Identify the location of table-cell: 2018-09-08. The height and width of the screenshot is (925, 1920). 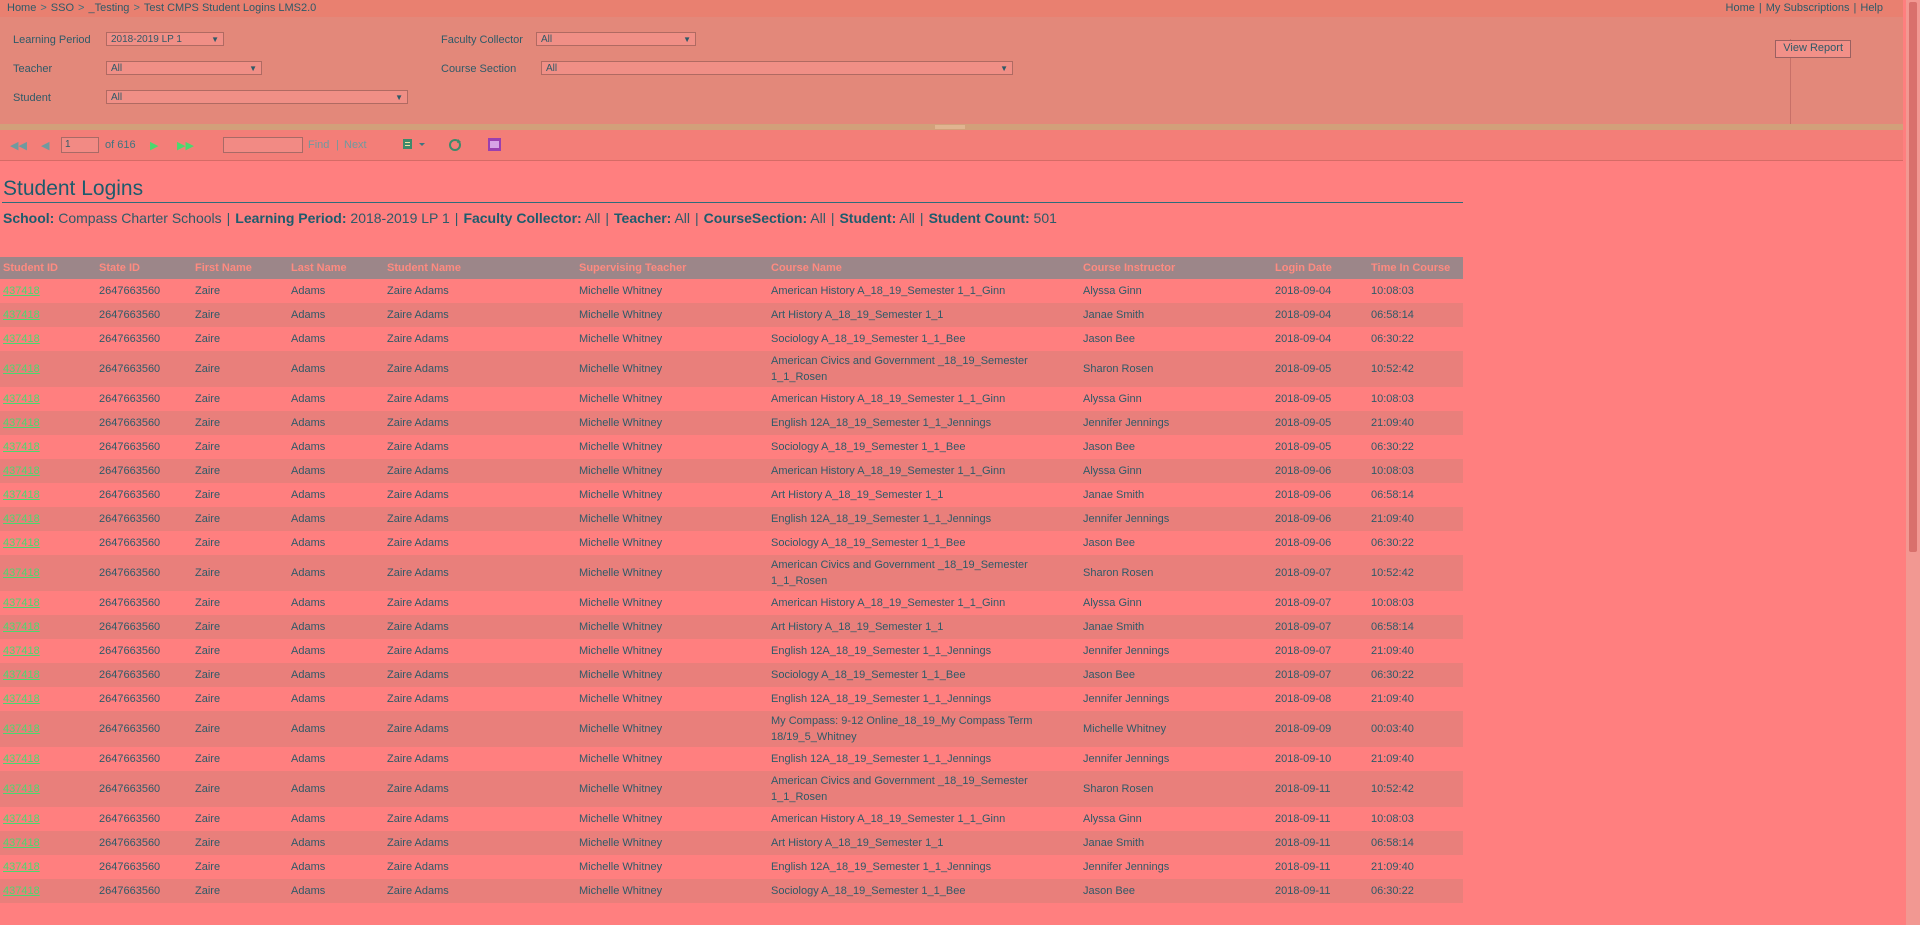
(1320, 699).